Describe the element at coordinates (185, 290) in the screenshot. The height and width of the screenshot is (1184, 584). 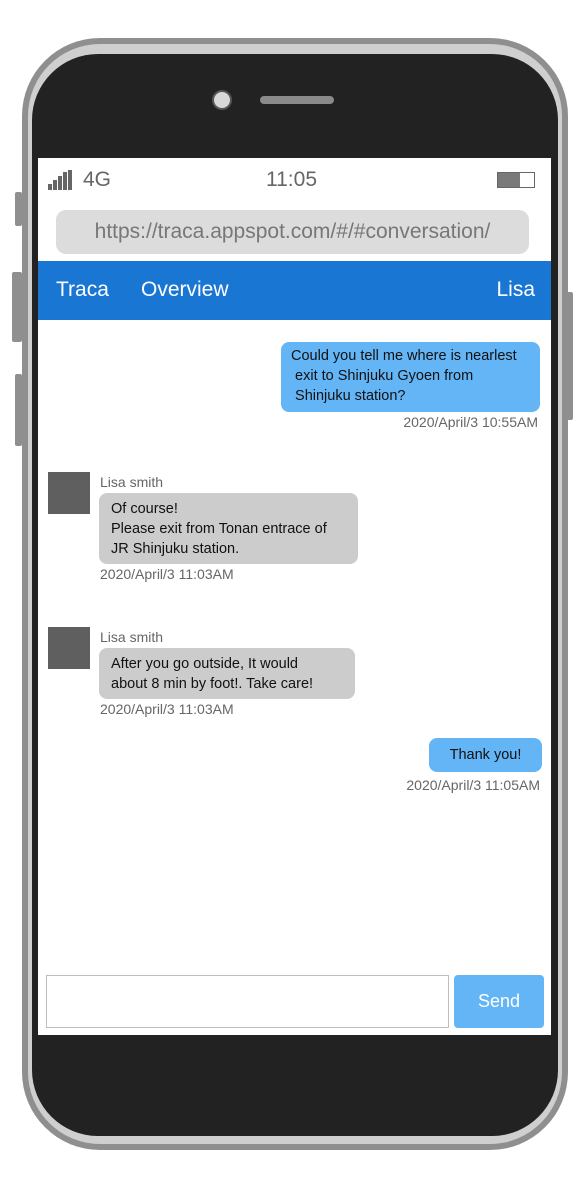
I see `nav-overview-link: Overview` at that location.